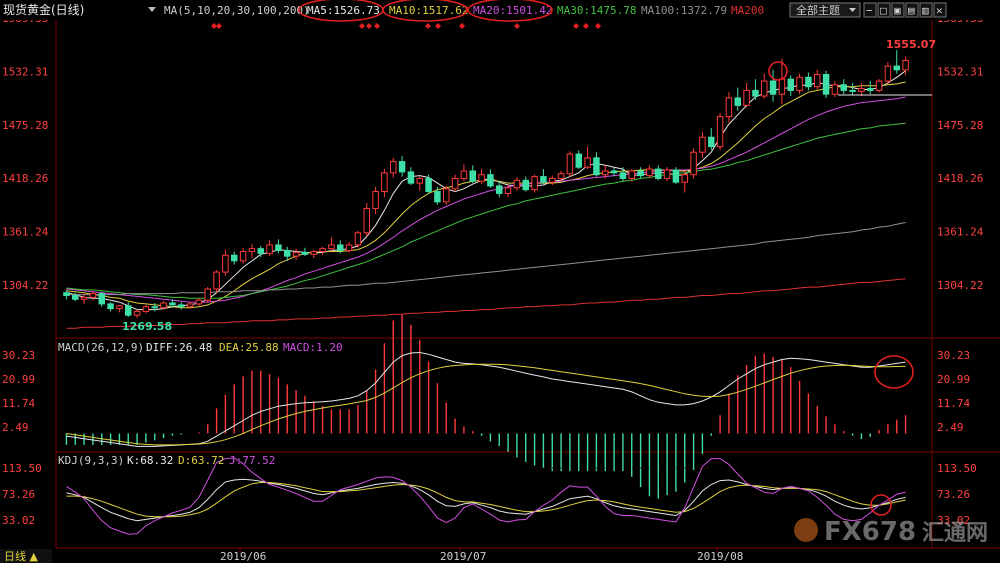  Describe the element at coordinates (15, 427) in the screenshot. I see `macd-tick-left: 2.49` at that location.